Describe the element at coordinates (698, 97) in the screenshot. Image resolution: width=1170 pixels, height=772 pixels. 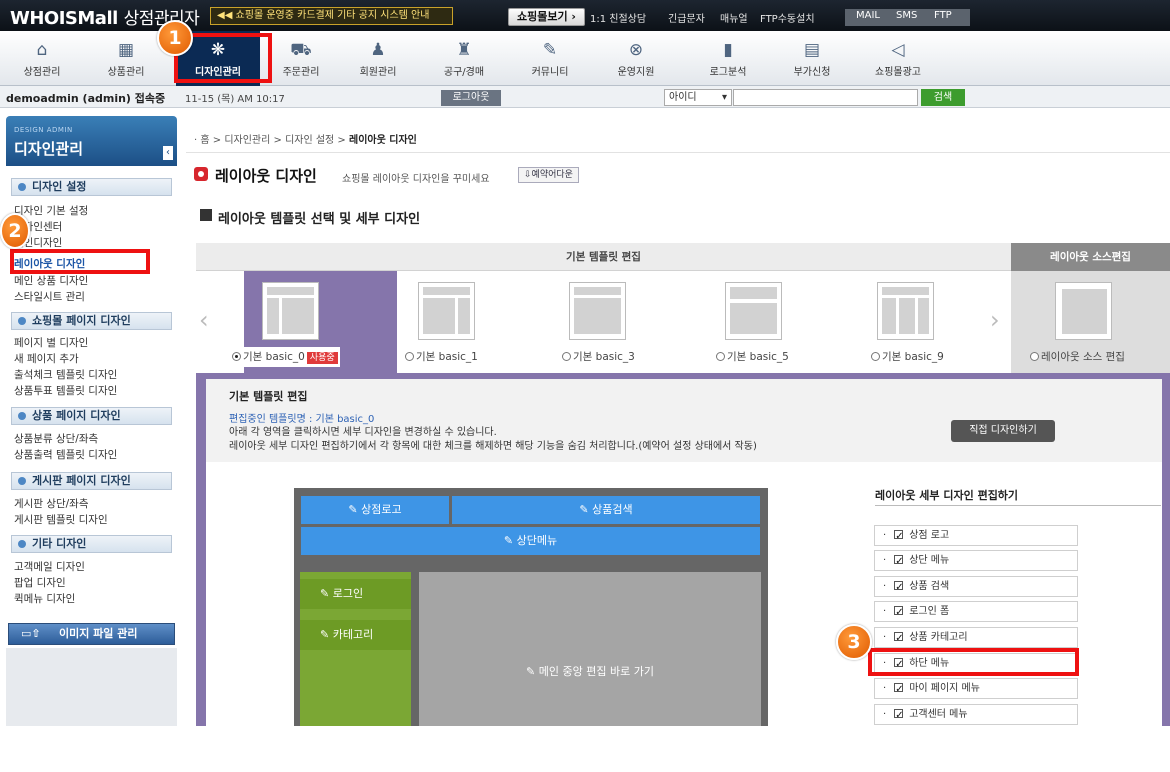
I see `search-type-select: 아이디 ▾` at that location.